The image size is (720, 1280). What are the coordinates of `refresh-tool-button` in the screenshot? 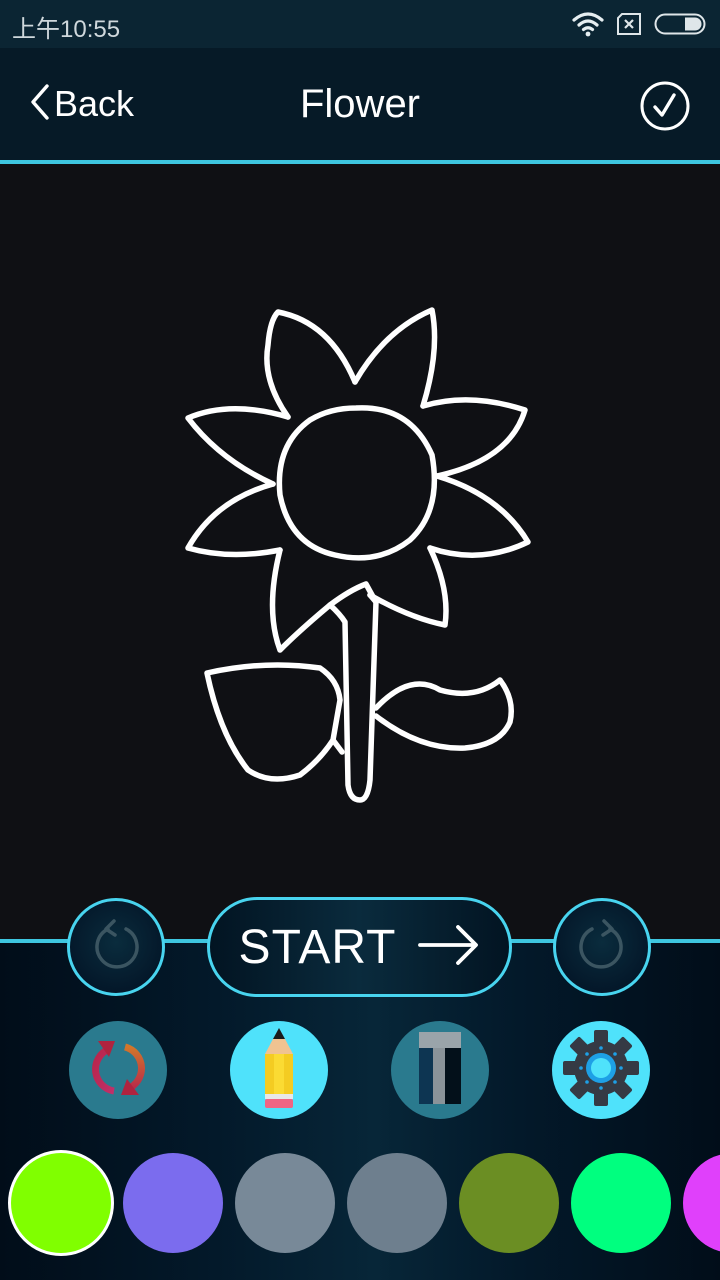 It's located at (118, 1070).